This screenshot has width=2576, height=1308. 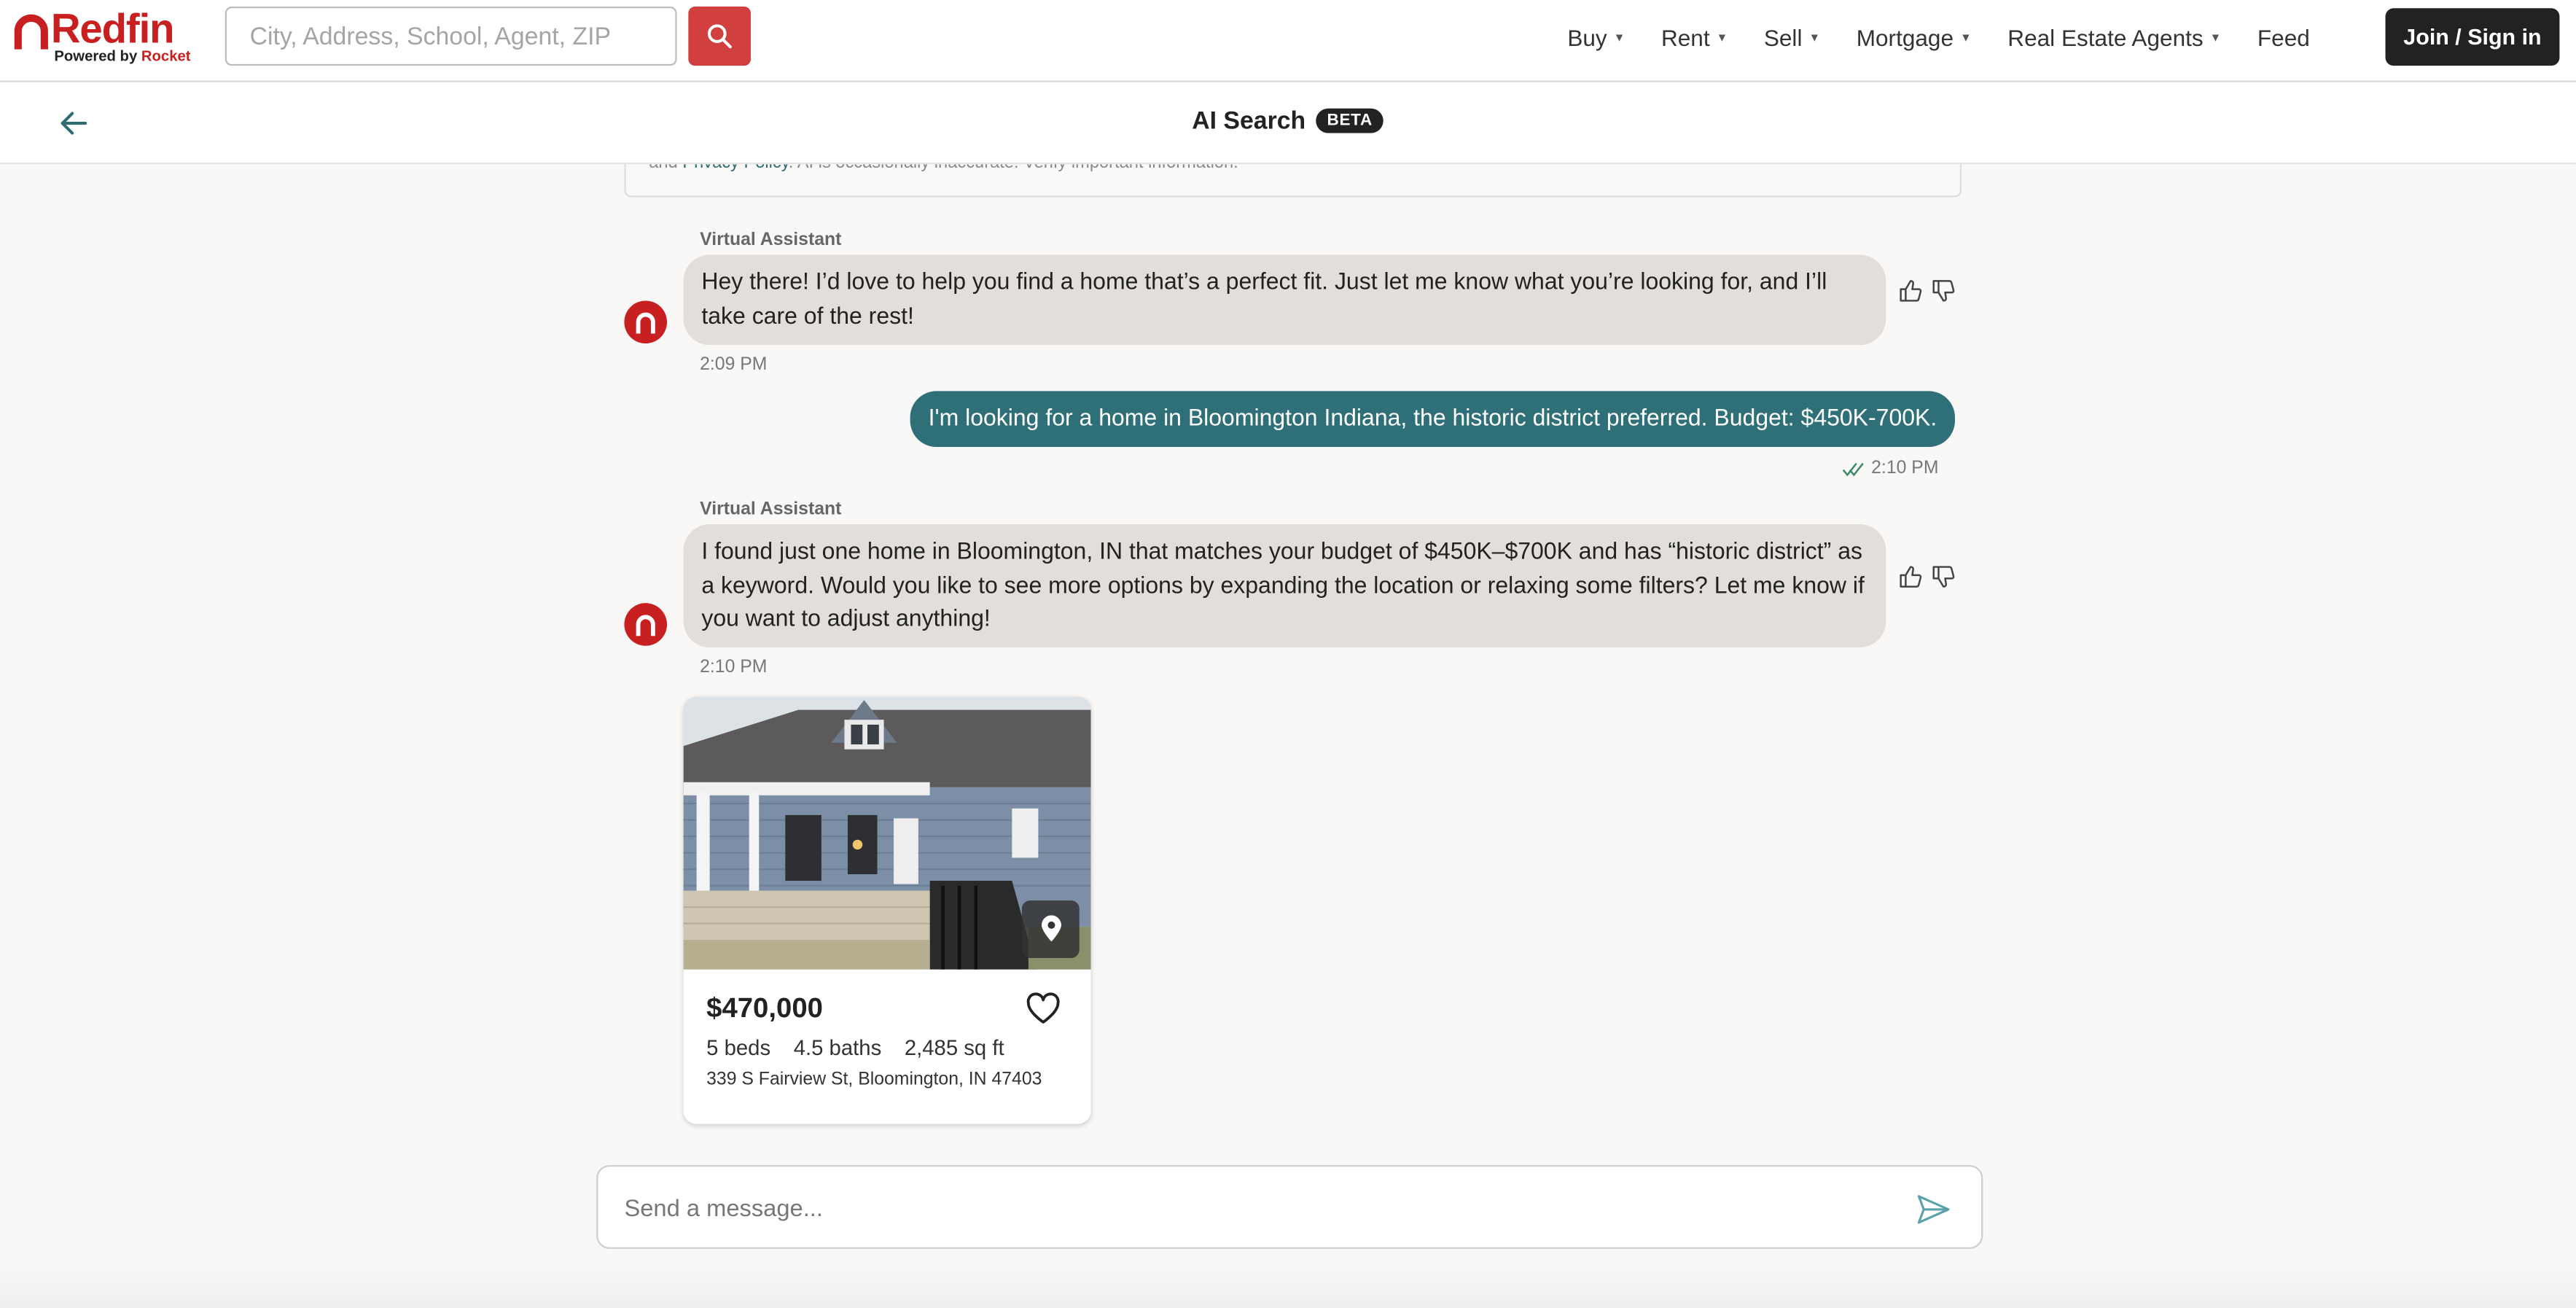 I want to click on map-view-button, so click(x=1050, y=929).